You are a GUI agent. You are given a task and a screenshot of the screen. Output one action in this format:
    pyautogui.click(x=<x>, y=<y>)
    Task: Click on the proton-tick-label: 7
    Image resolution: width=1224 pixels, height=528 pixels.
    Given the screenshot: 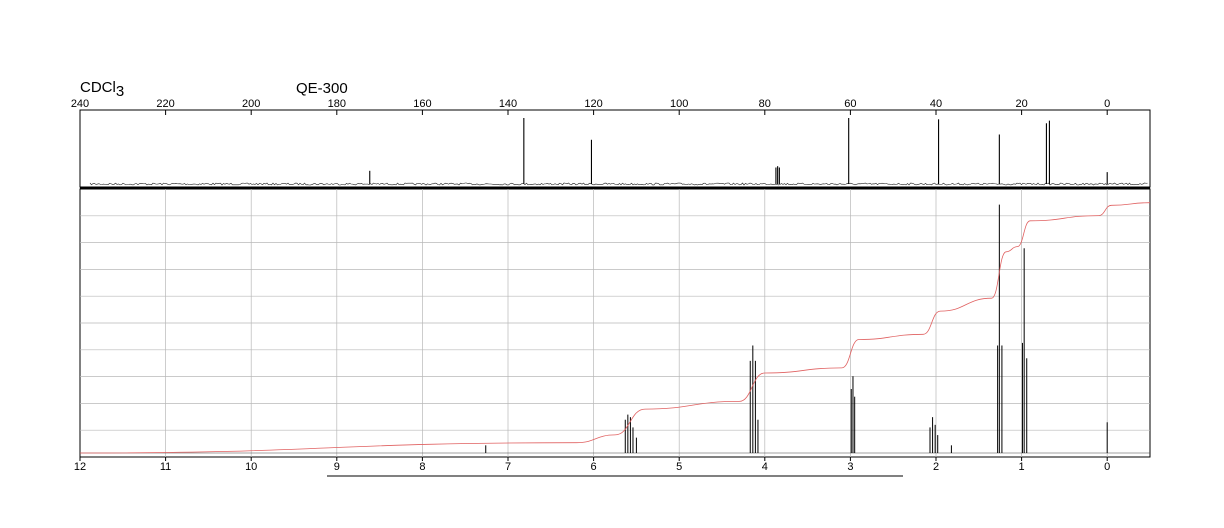 What is the action you would take?
    pyautogui.click(x=508, y=467)
    